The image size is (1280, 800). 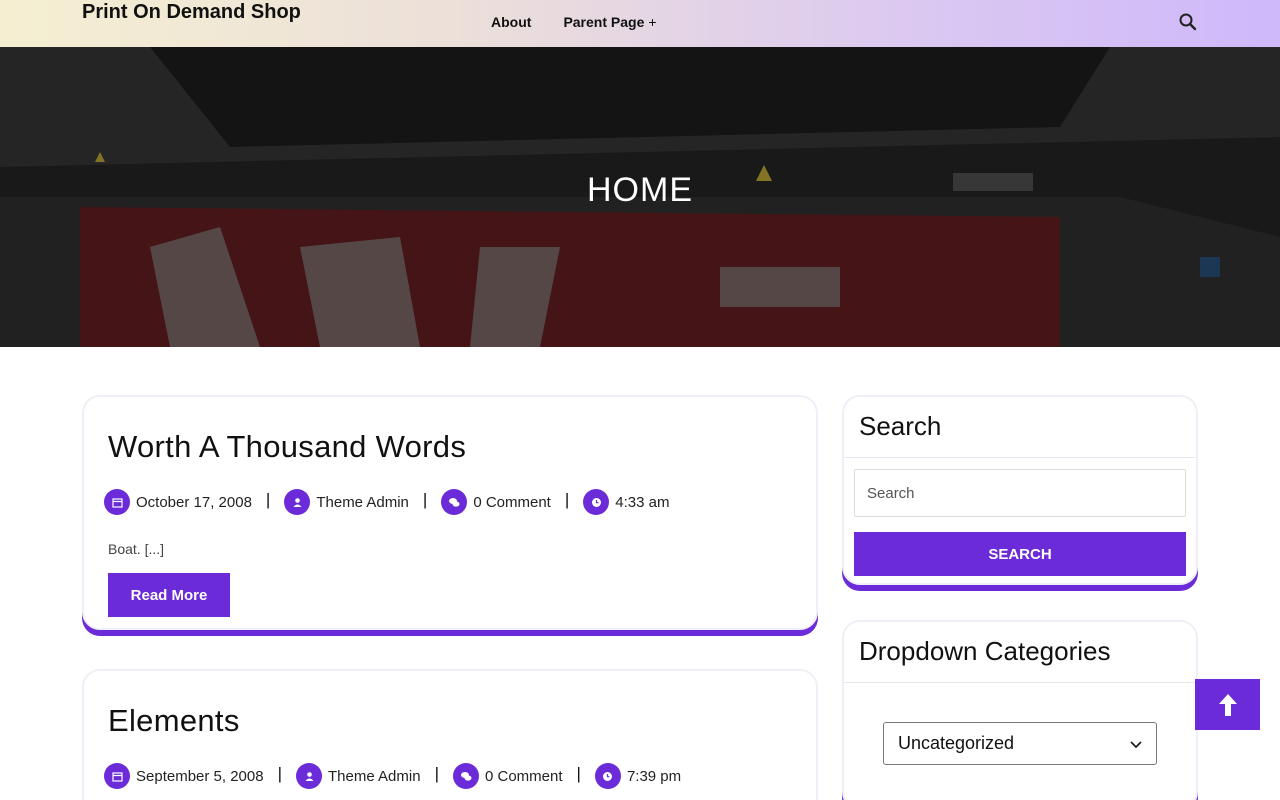 I want to click on nav-item-about: About, so click(x=511, y=22).